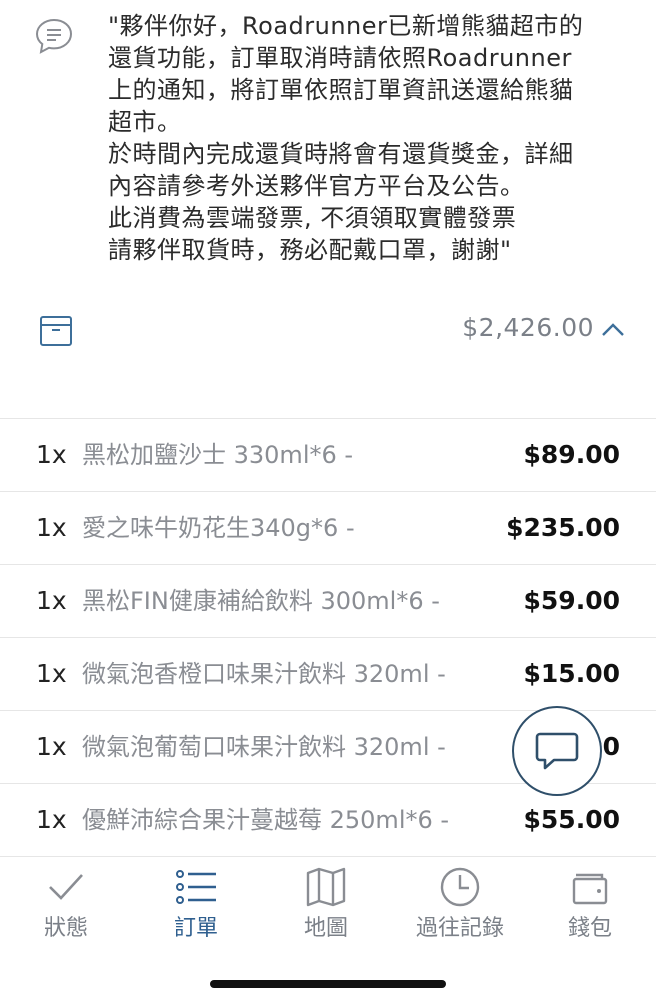 This screenshot has height=1003, width=656. I want to click on chat-button, so click(557, 751).